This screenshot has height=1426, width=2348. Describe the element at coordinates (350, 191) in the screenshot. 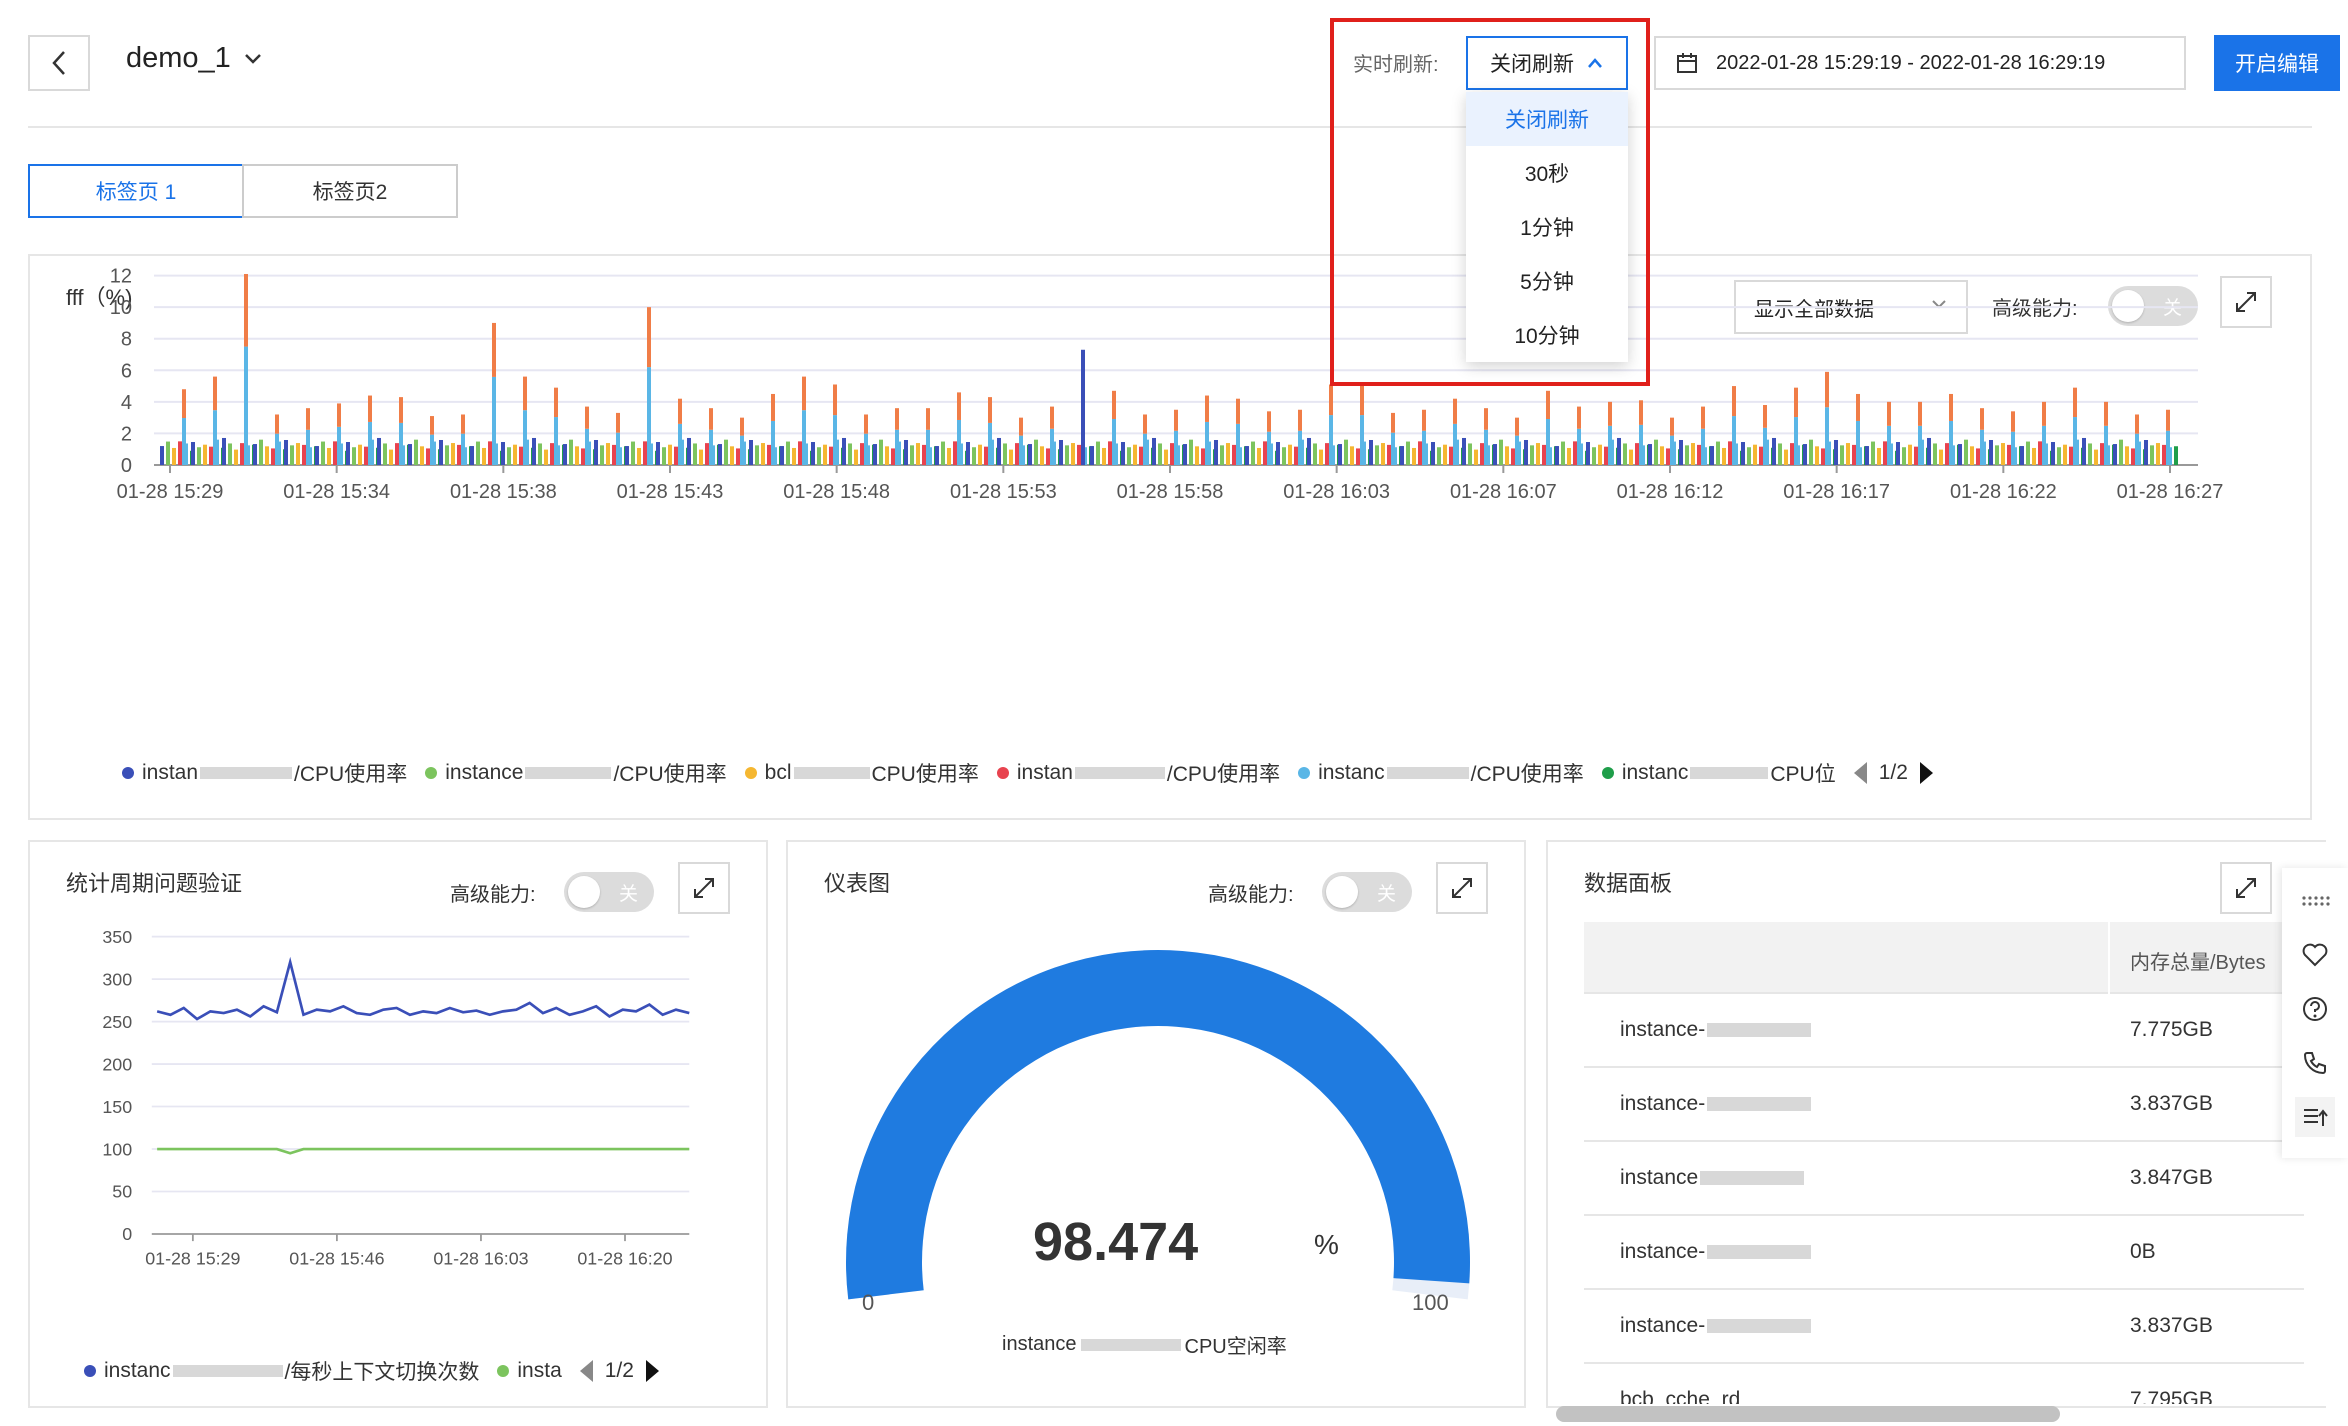

I see `tab-page-2: 标签页2` at that location.